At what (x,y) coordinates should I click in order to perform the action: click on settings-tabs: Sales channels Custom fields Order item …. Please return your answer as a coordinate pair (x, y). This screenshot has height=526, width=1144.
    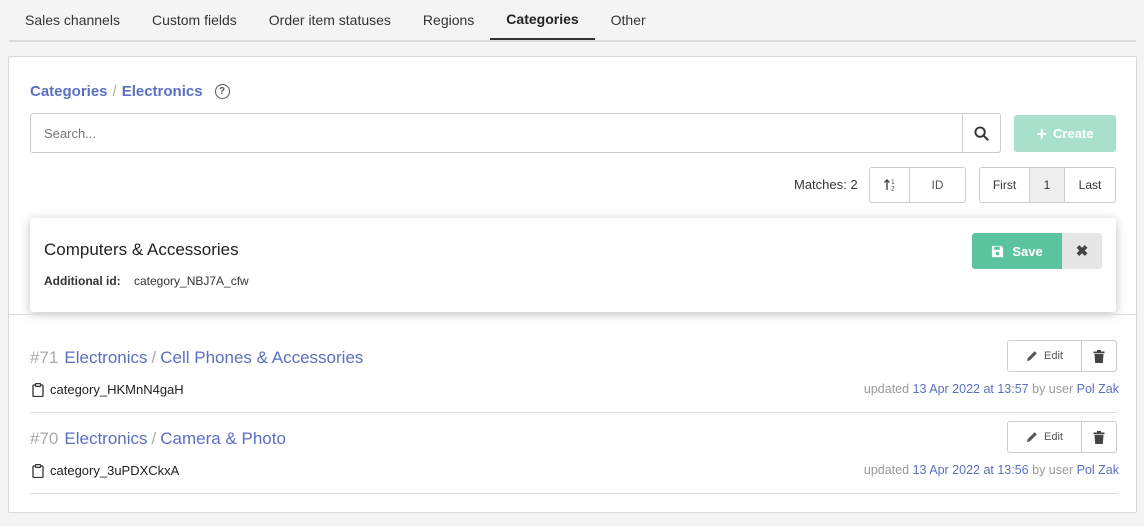
    Looking at the image, I should click on (572, 21).